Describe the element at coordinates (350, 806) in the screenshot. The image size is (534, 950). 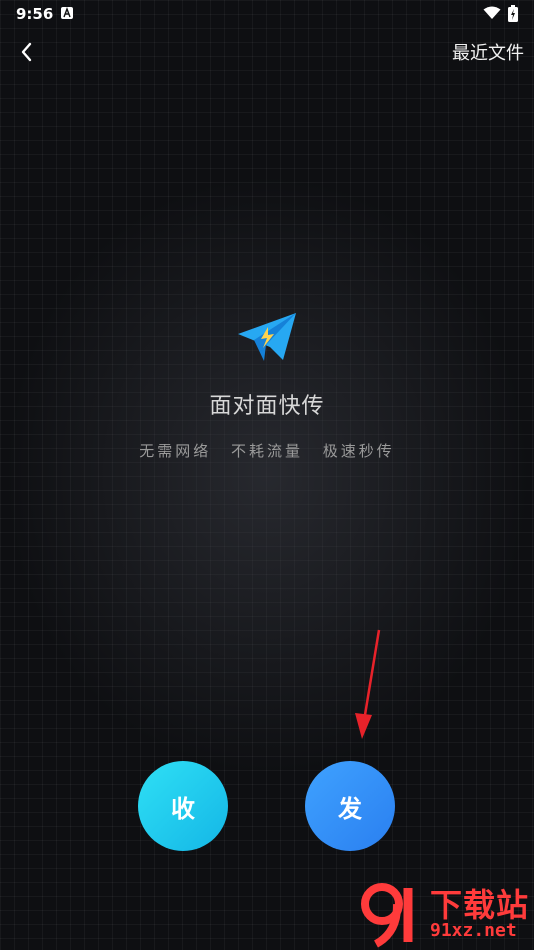
I see `send-button: 发` at that location.